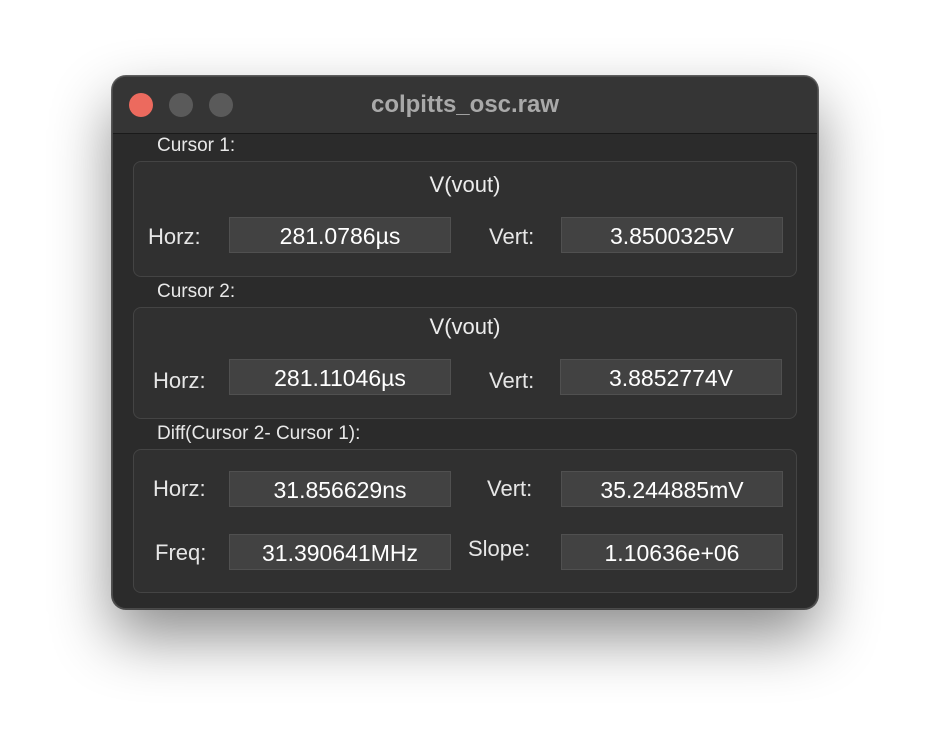 This screenshot has width=928, height=756. I want to click on cursor2-horz-field: 281.11046µs, so click(340, 377).